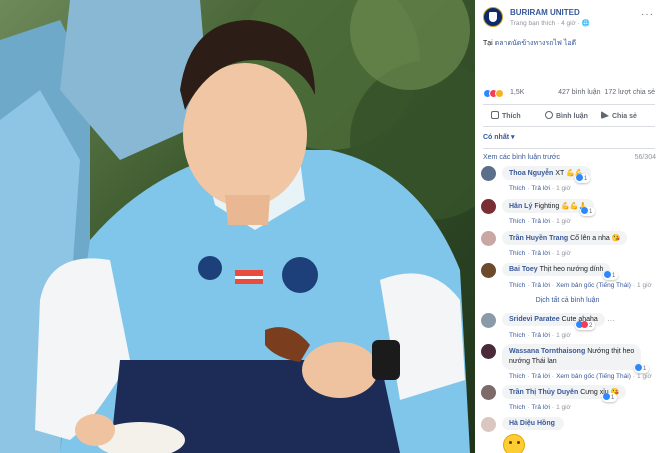  Describe the element at coordinates (629, 92) in the screenshot. I see `shares-count: 172 lượt chia sẻ` at that location.